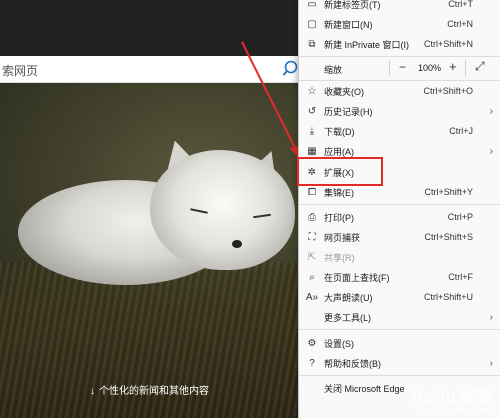 The height and width of the screenshot is (418, 500). Describe the element at coordinates (352, 5) in the screenshot. I see `menu-item-label: 新建标签页(T)` at that location.